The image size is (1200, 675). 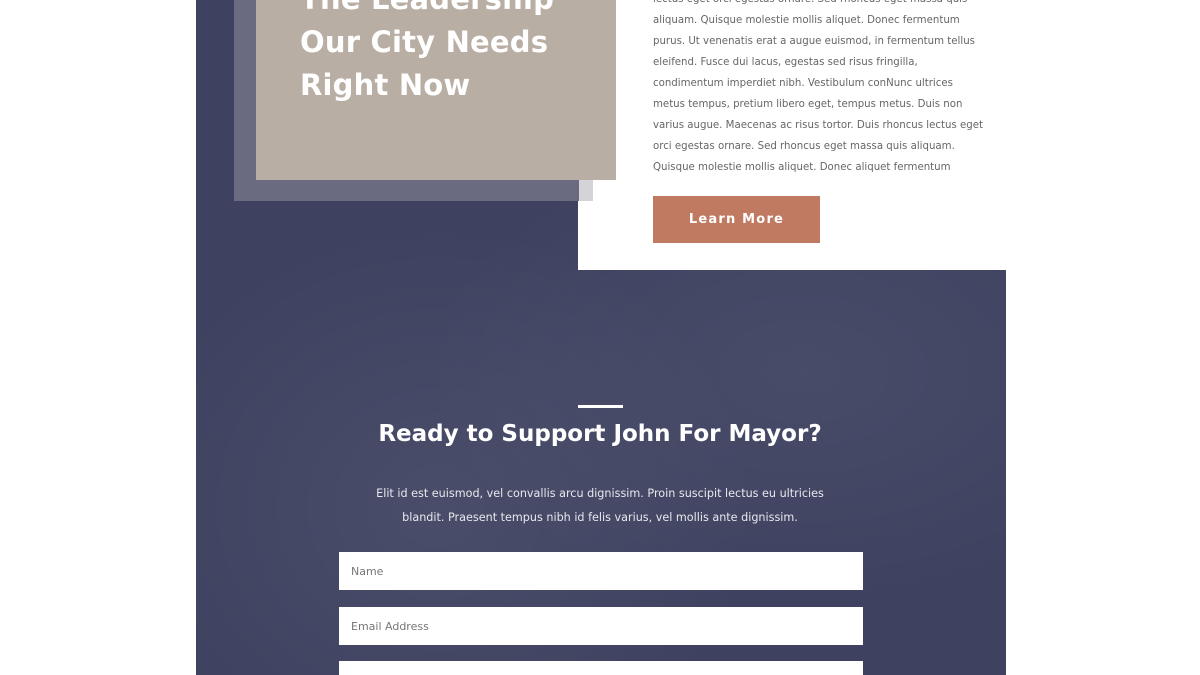 I want to click on name-field, so click(x=601, y=571).